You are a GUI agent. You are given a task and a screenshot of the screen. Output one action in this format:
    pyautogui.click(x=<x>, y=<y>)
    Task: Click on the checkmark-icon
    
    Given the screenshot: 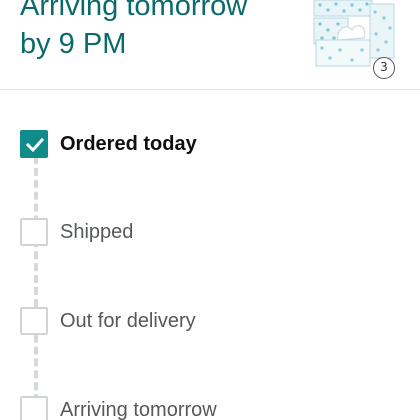 What is the action you would take?
    pyautogui.click(x=35, y=145)
    